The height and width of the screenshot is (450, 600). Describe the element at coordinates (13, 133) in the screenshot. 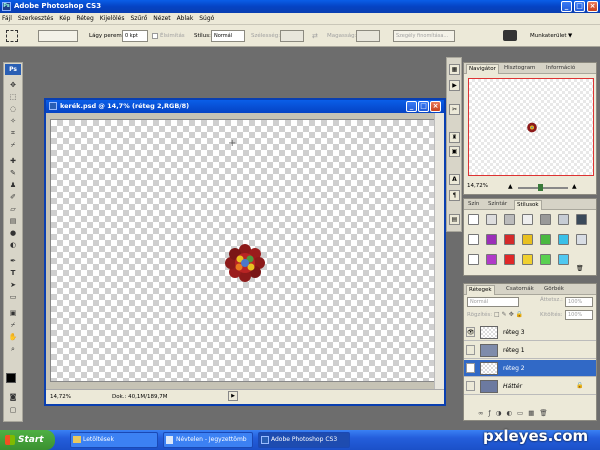

I see `crop-tool-icon: ⌗` at that location.